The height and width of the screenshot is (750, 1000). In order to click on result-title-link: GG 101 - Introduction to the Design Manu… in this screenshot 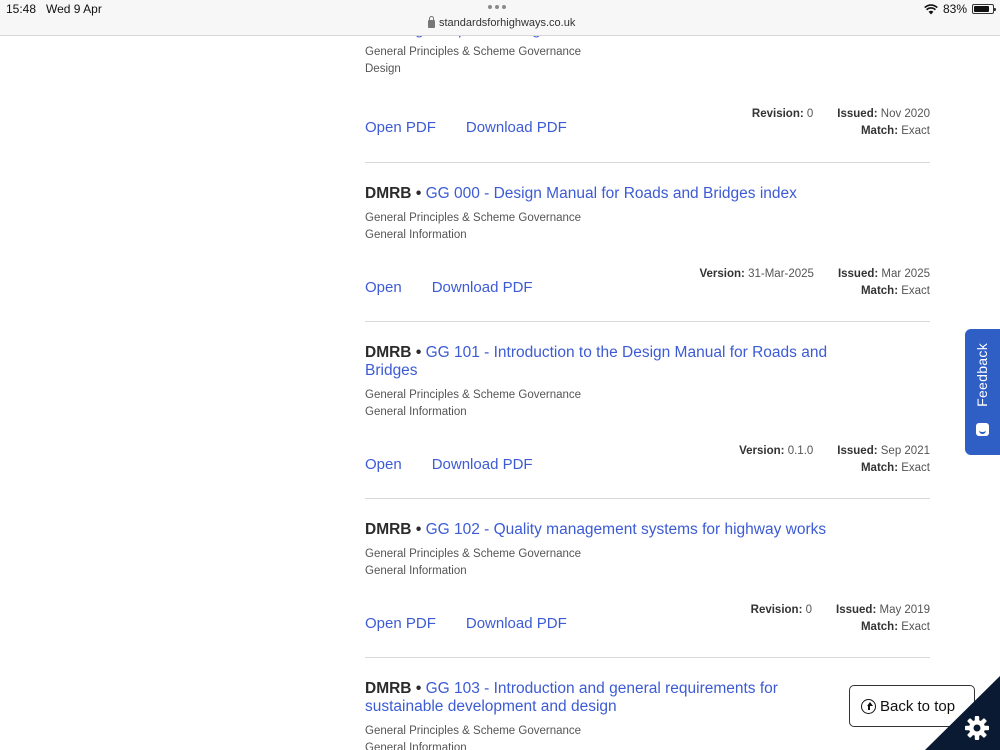, I will do `click(627, 352)`.